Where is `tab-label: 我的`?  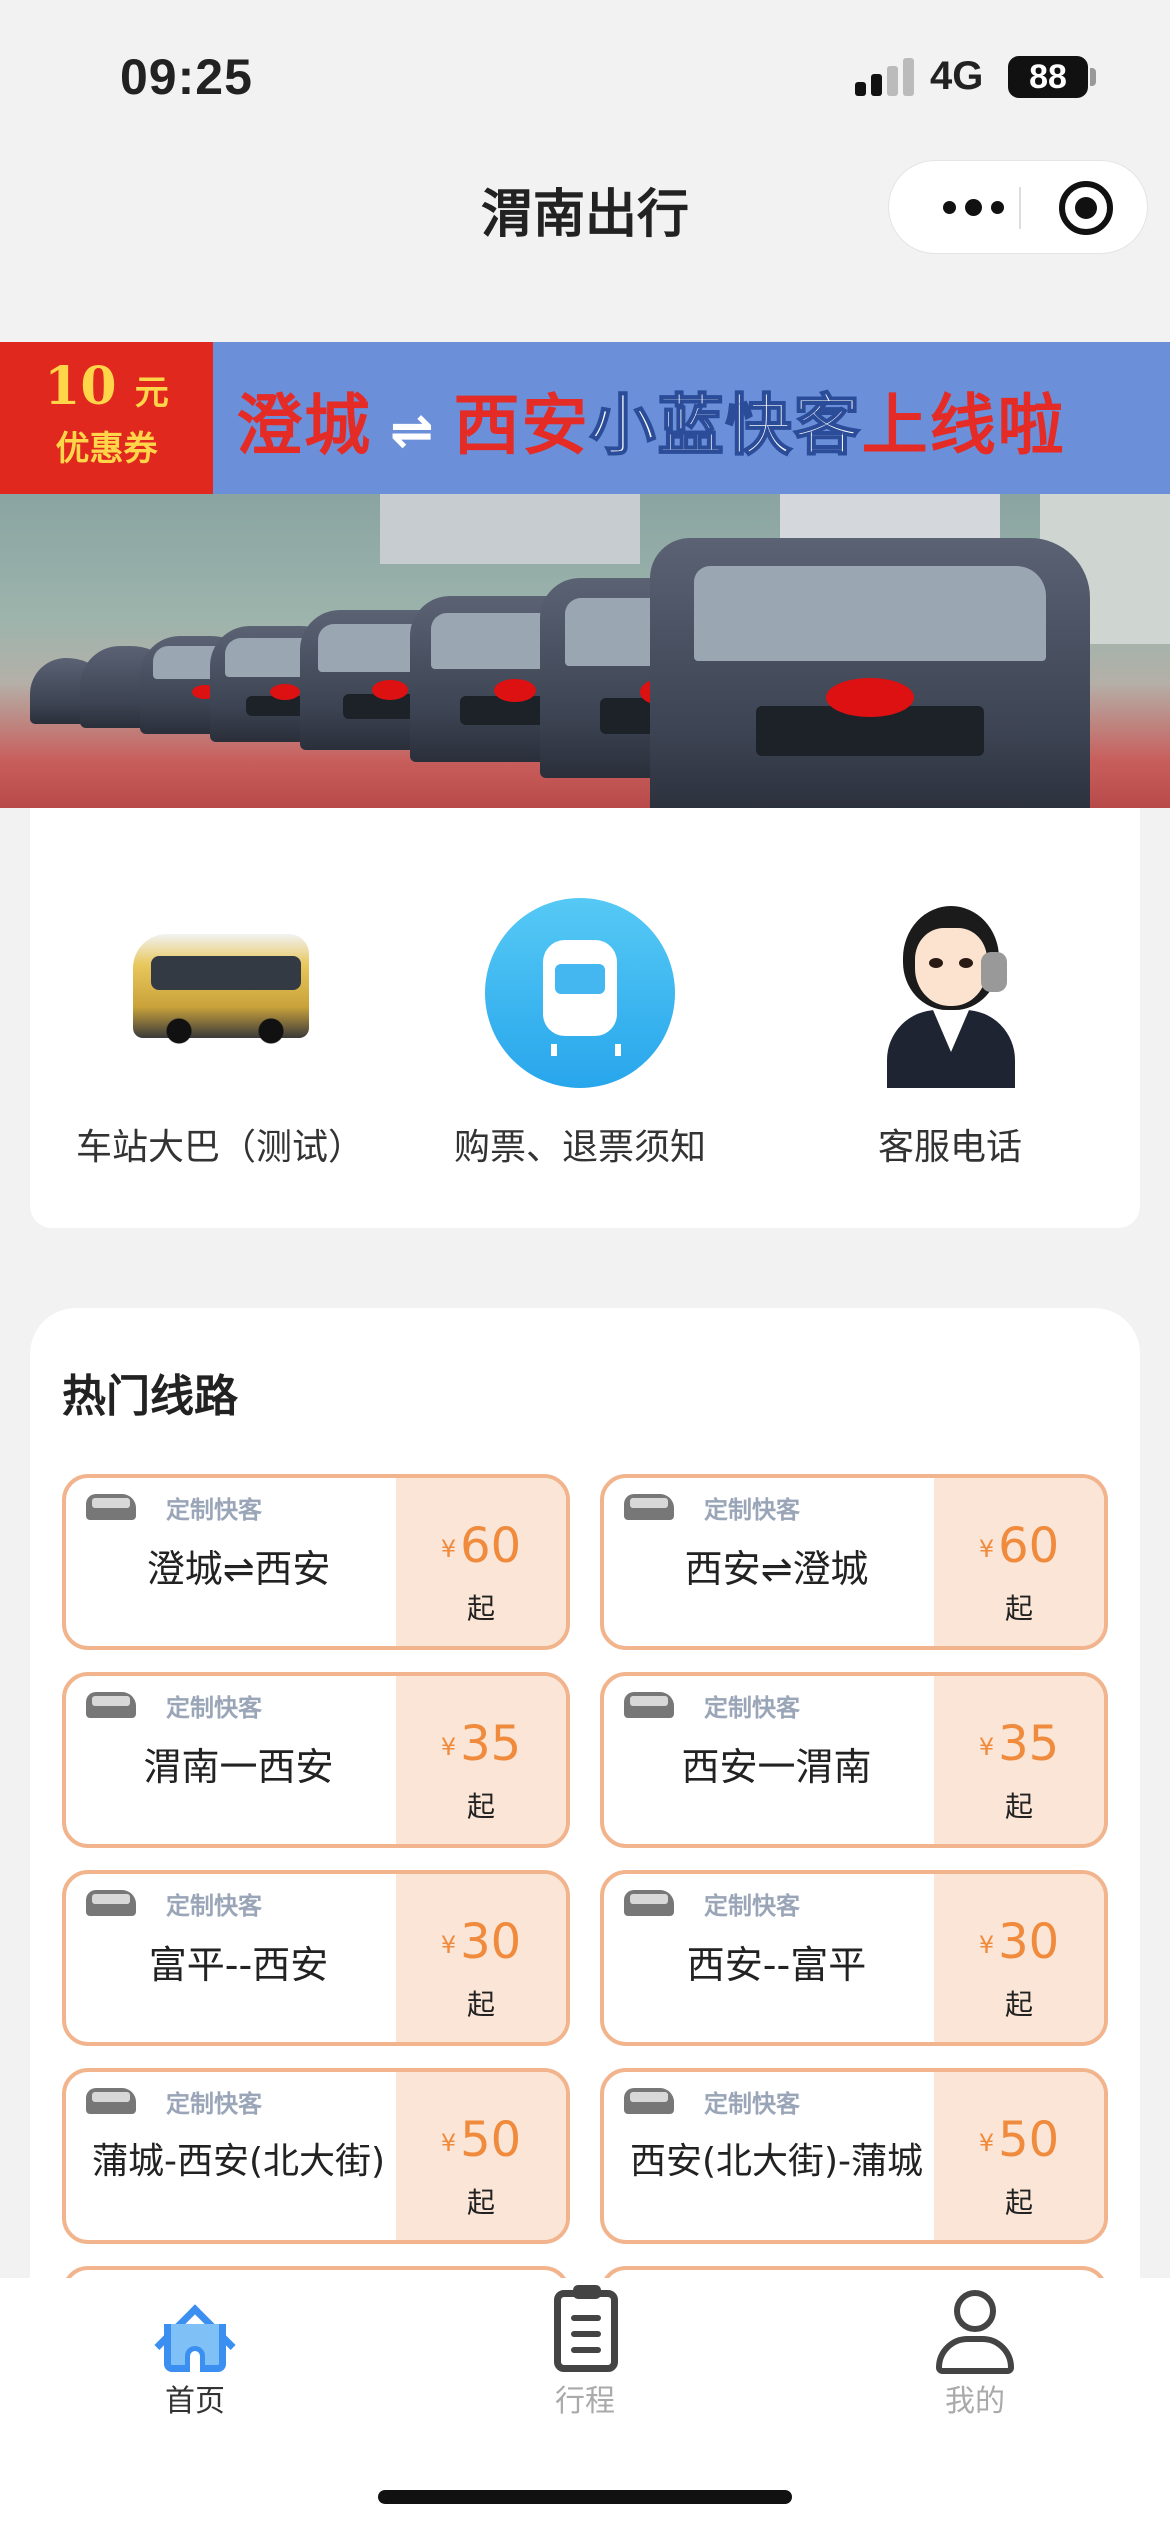 tab-label: 我的 is located at coordinates (975, 2401).